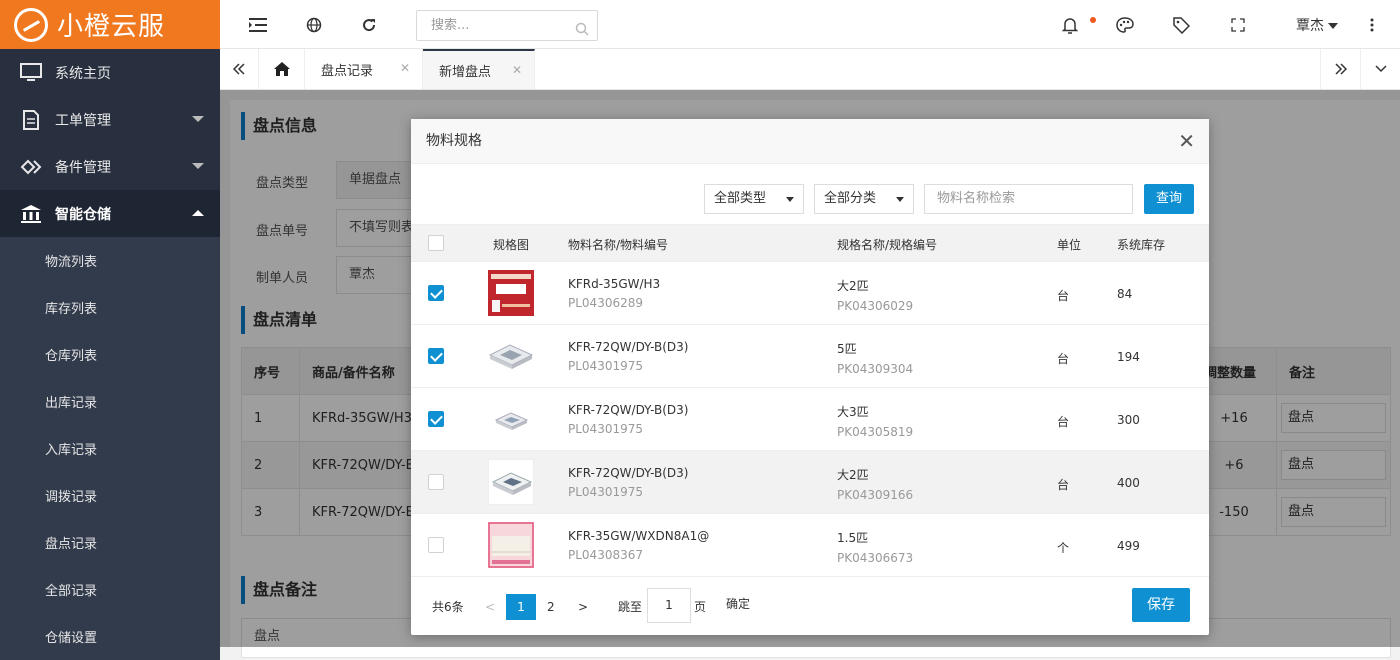 This screenshot has height=660, width=1400. Describe the element at coordinates (31, 24) in the screenshot. I see `orange-logo-icon` at that location.